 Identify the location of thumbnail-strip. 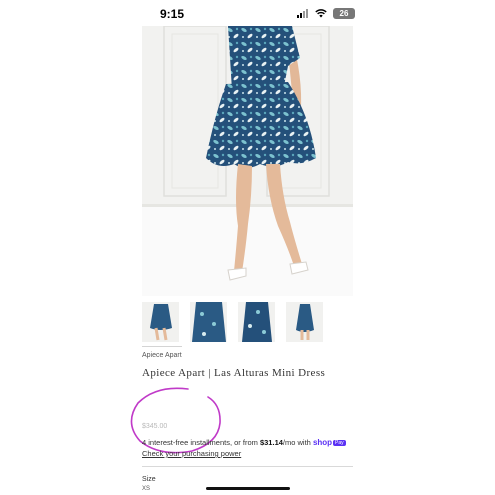
(247, 322).